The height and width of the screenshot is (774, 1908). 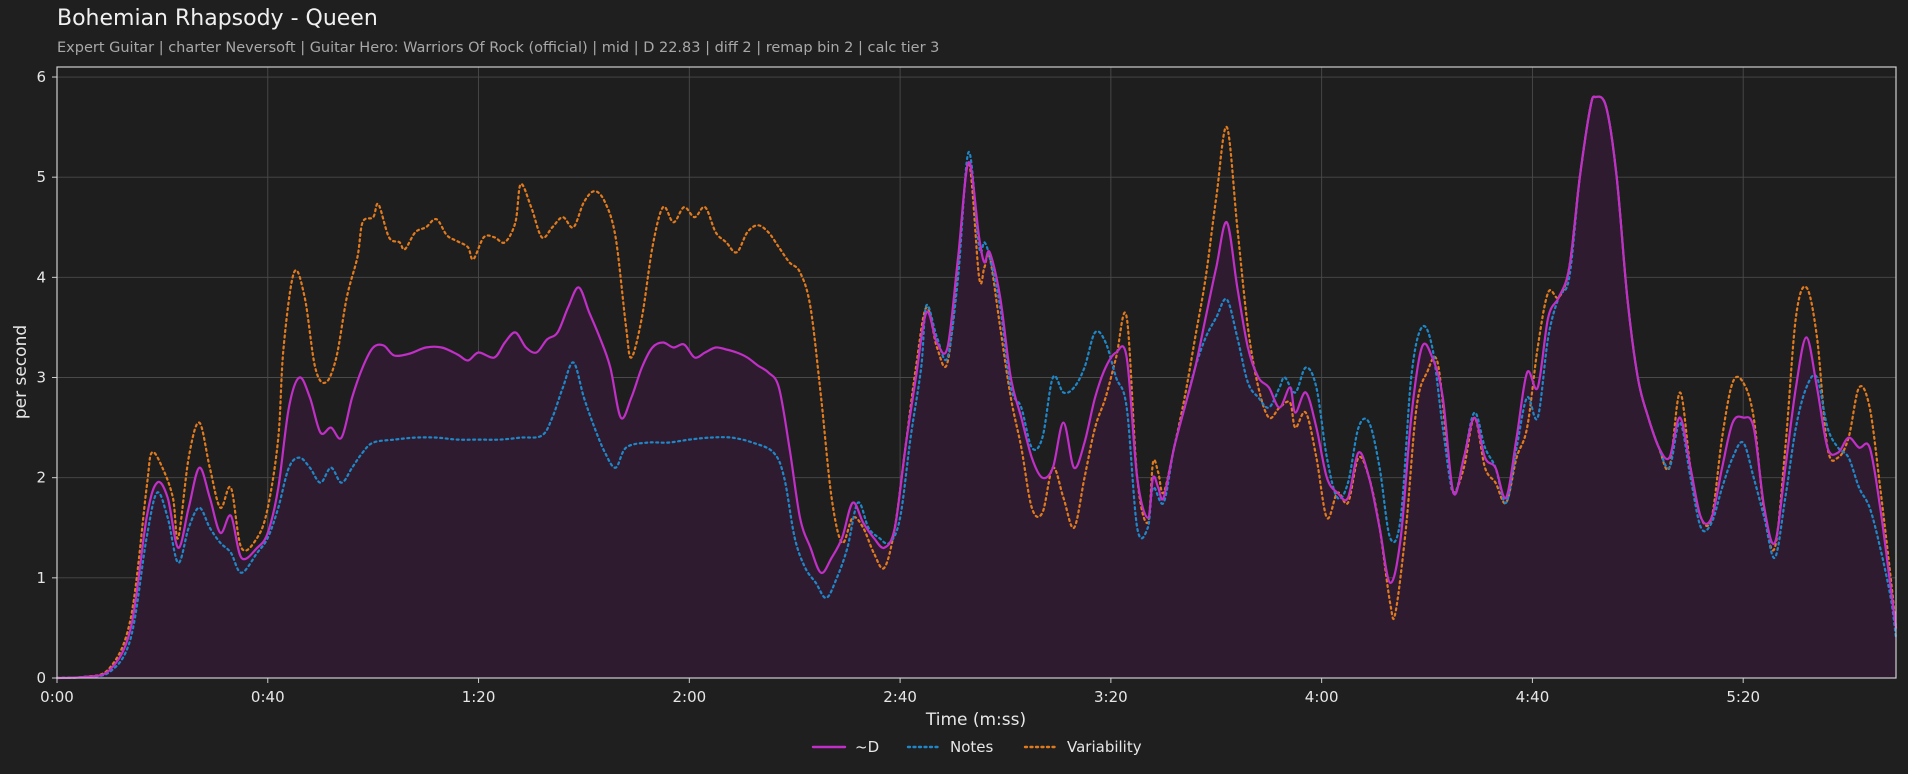 I want to click on x-tick-label: 0:00, so click(x=57, y=697).